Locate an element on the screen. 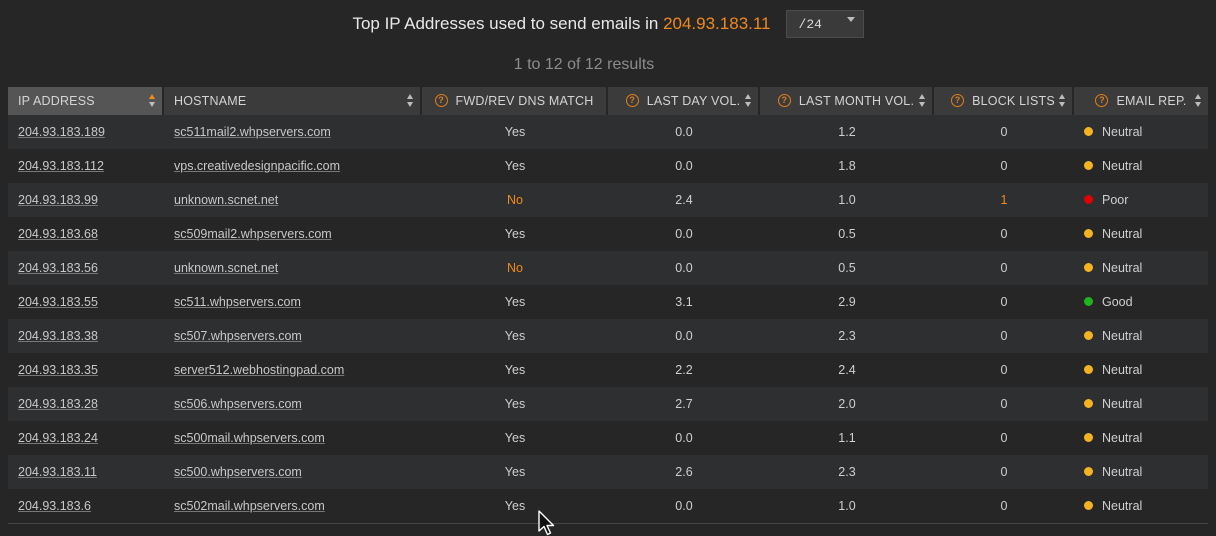 This screenshot has width=1216, height=536. cell-last-month-vol: 2.3 is located at coordinates (847, 336).